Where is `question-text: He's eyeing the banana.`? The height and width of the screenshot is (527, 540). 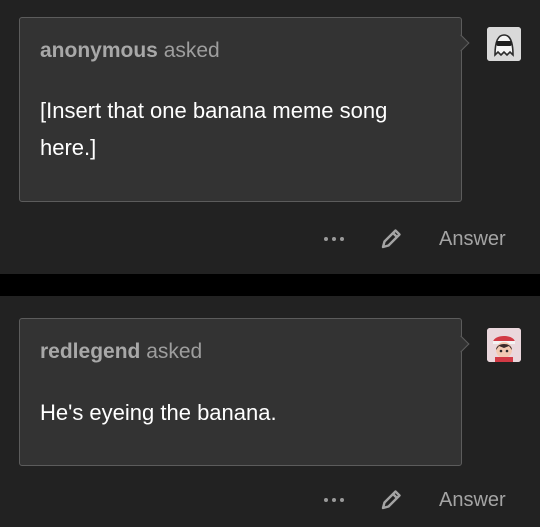 question-text: He's eyeing the banana. is located at coordinates (158, 412).